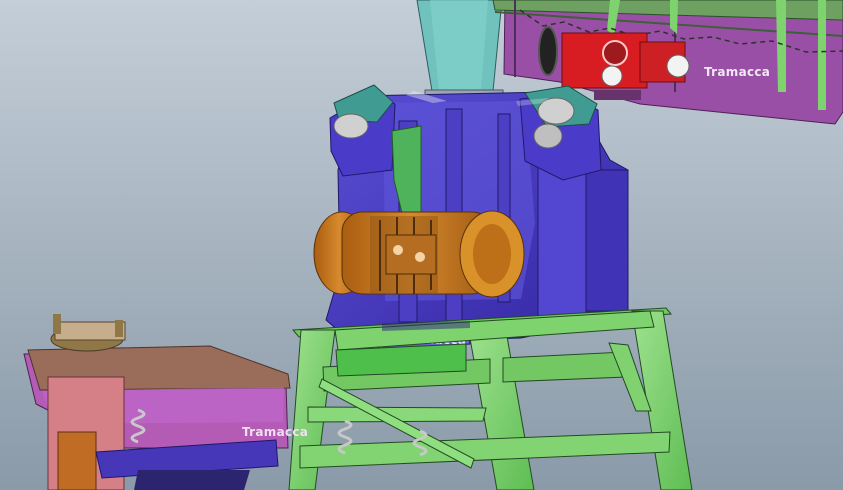  I want to click on screen-brand-logo: Tramacca, so click(275, 432).